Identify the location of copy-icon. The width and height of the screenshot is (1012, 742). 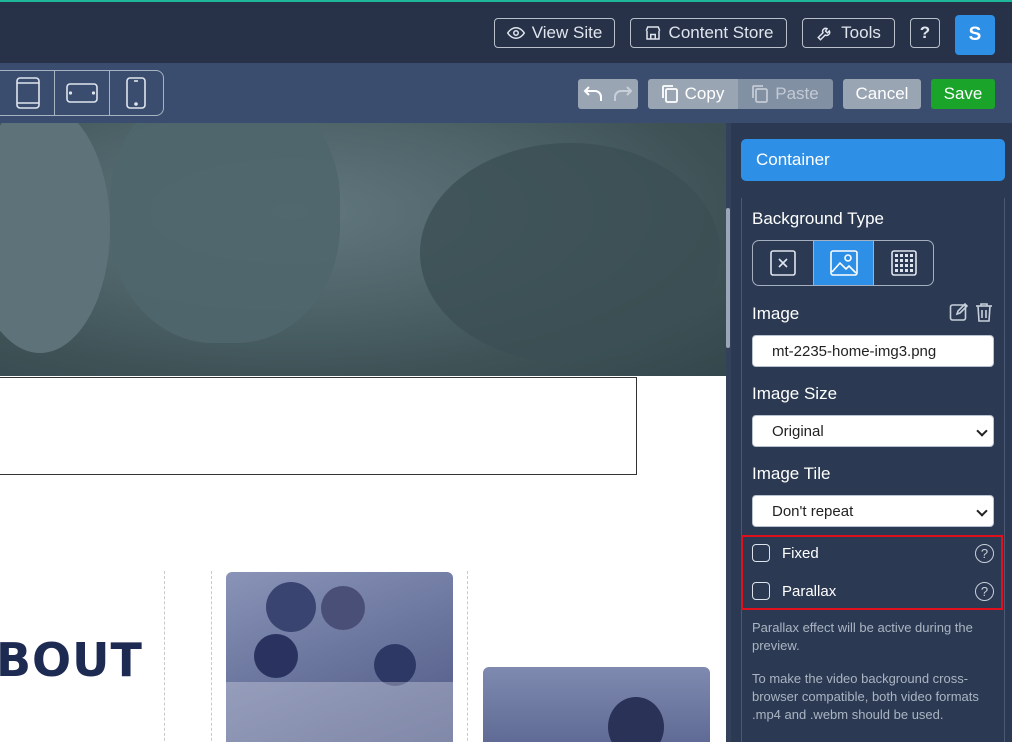
(669, 94).